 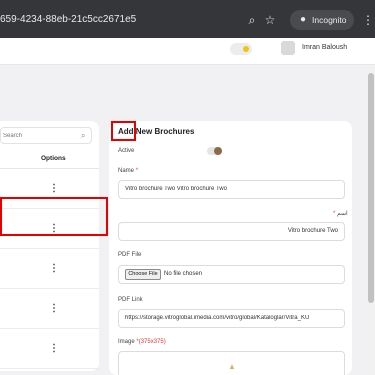 I want to click on table-header: Options, so click(x=49, y=158).